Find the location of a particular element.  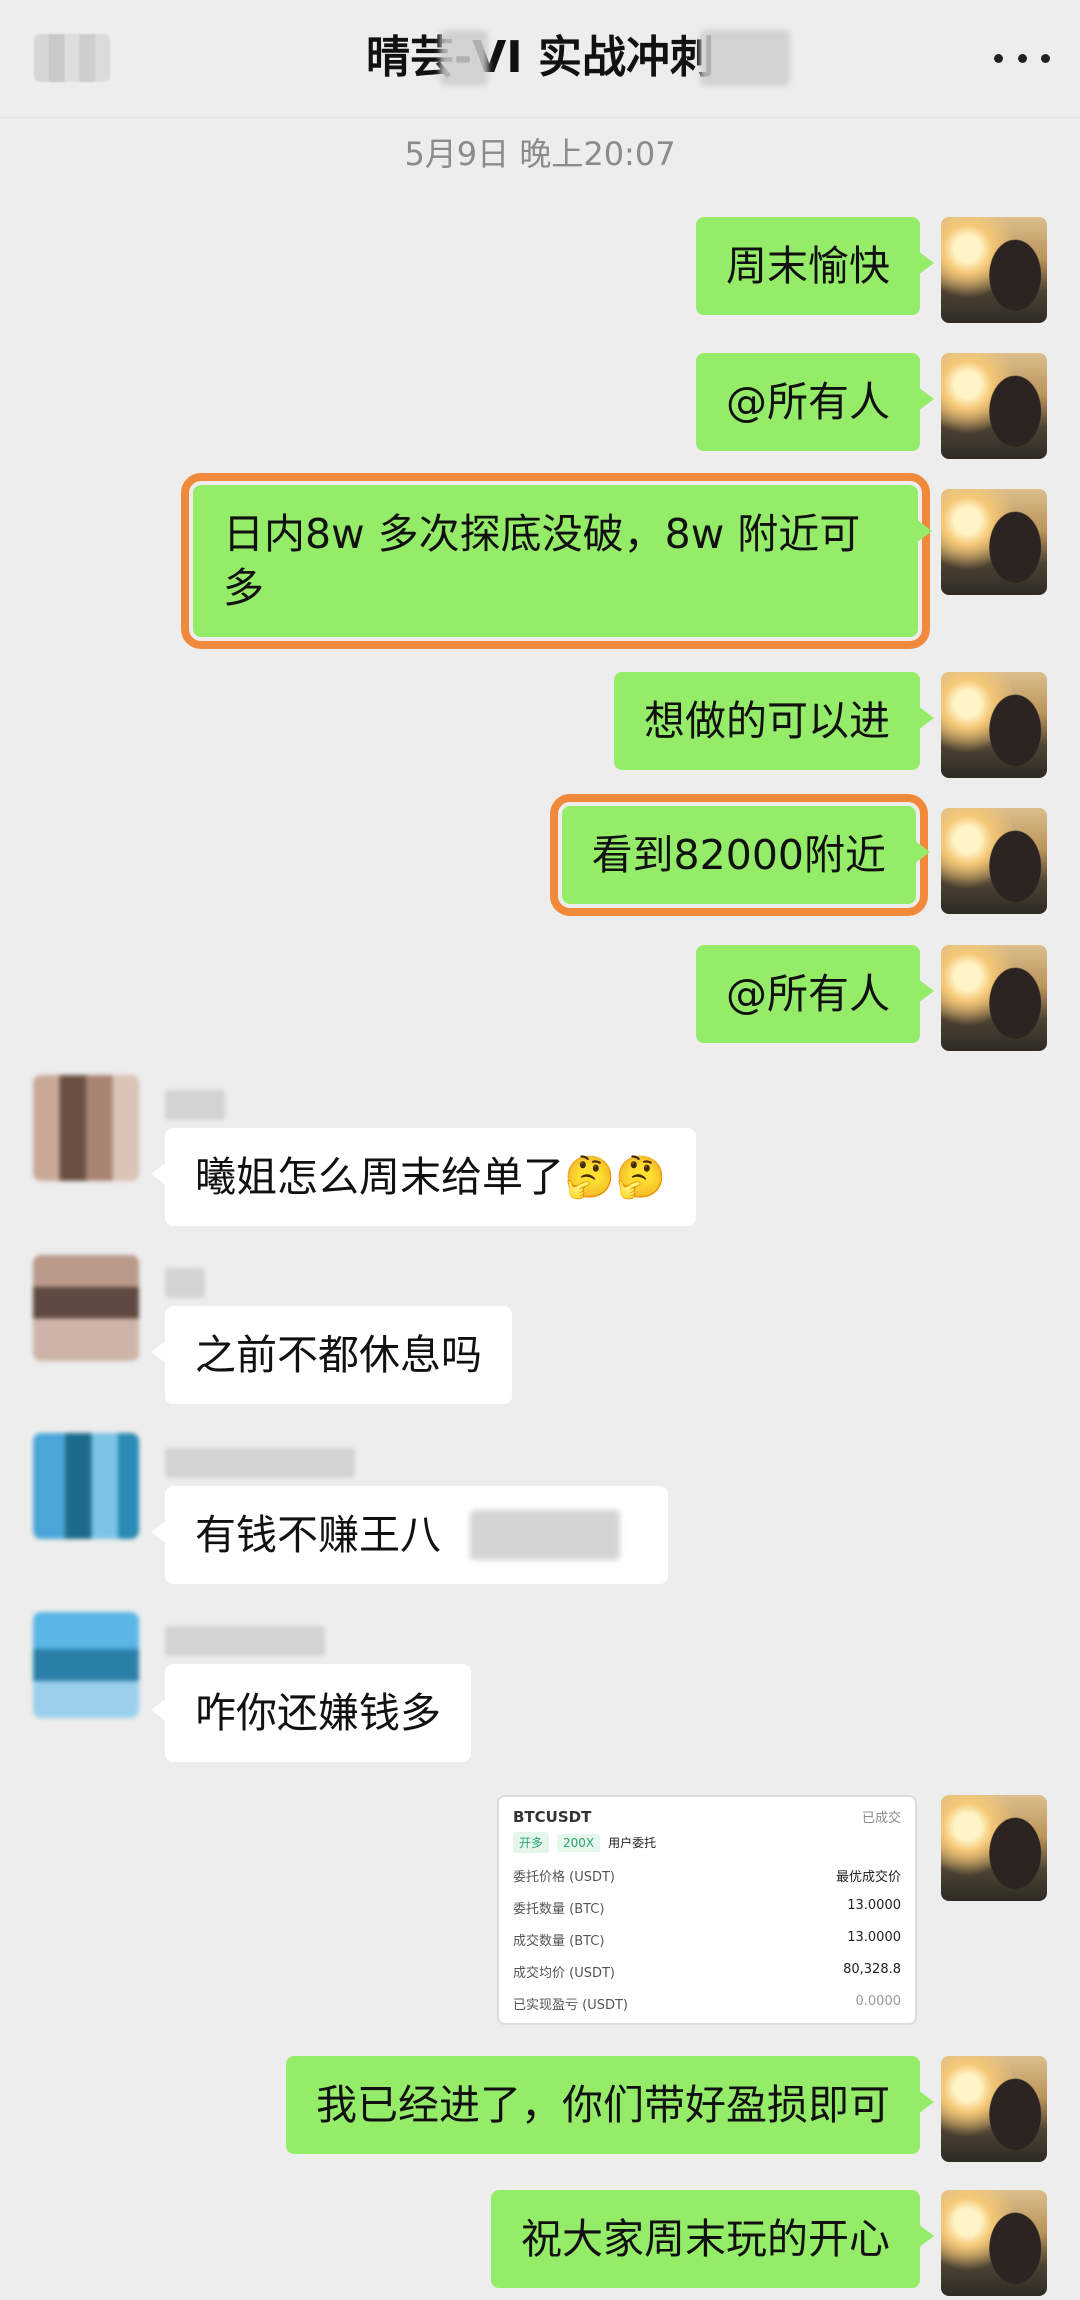

blurred-back-icon is located at coordinates (72, 58).